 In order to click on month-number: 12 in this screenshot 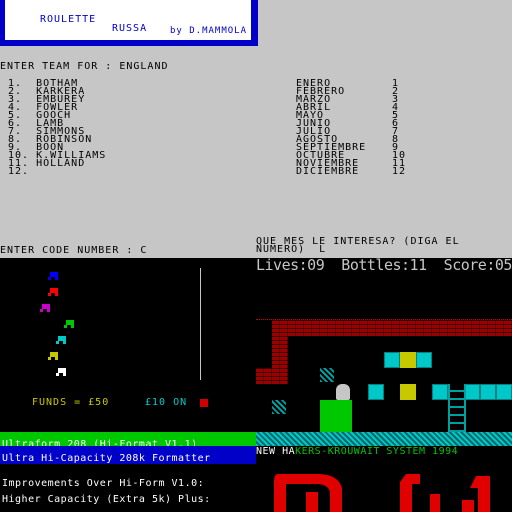, I will do `click(399, 171)`.